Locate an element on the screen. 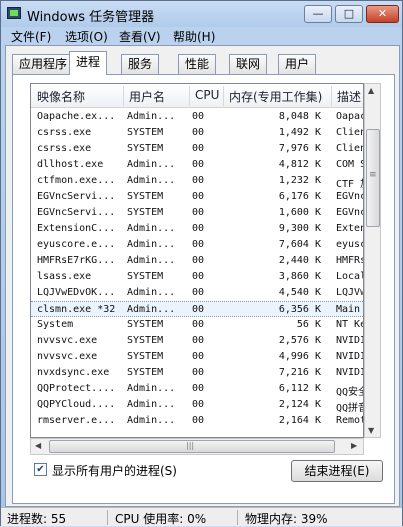 This screenshot has width=403, height=527. status-divider is located at coordinates (237, 517).